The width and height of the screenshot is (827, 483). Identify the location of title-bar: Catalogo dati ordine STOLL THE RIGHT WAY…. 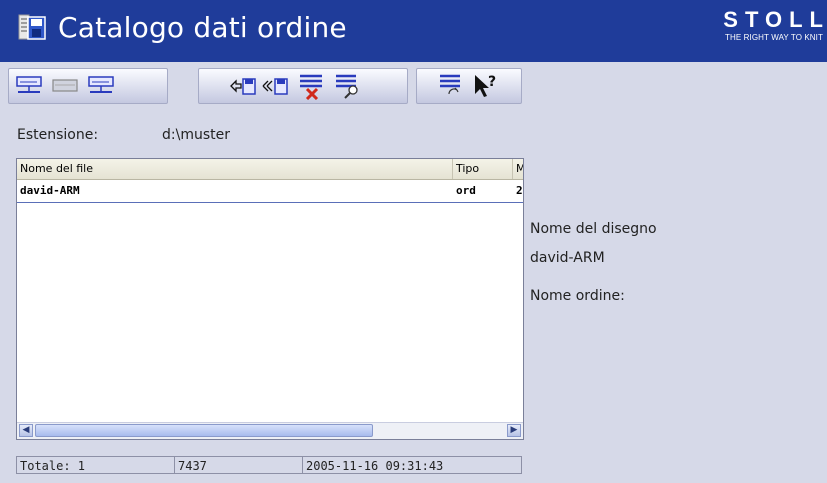
(413, 31).